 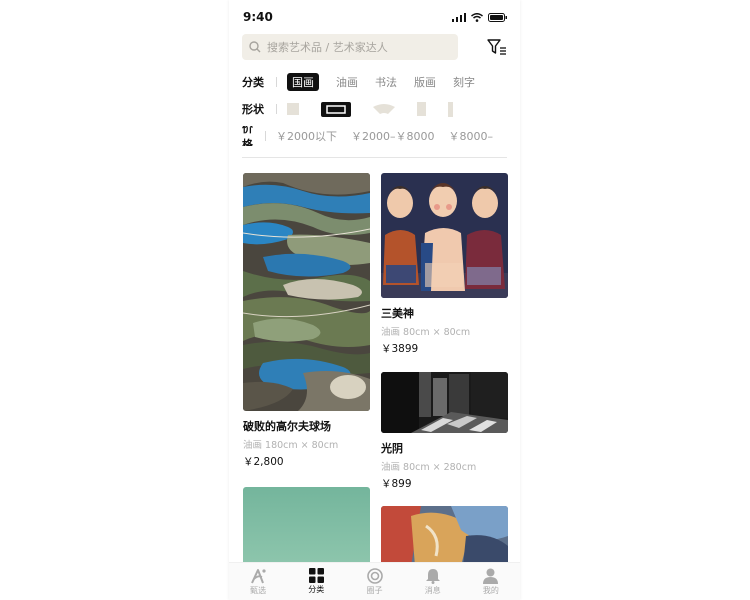 I want to click on shape-option-fan, so click(x=384, y=109).